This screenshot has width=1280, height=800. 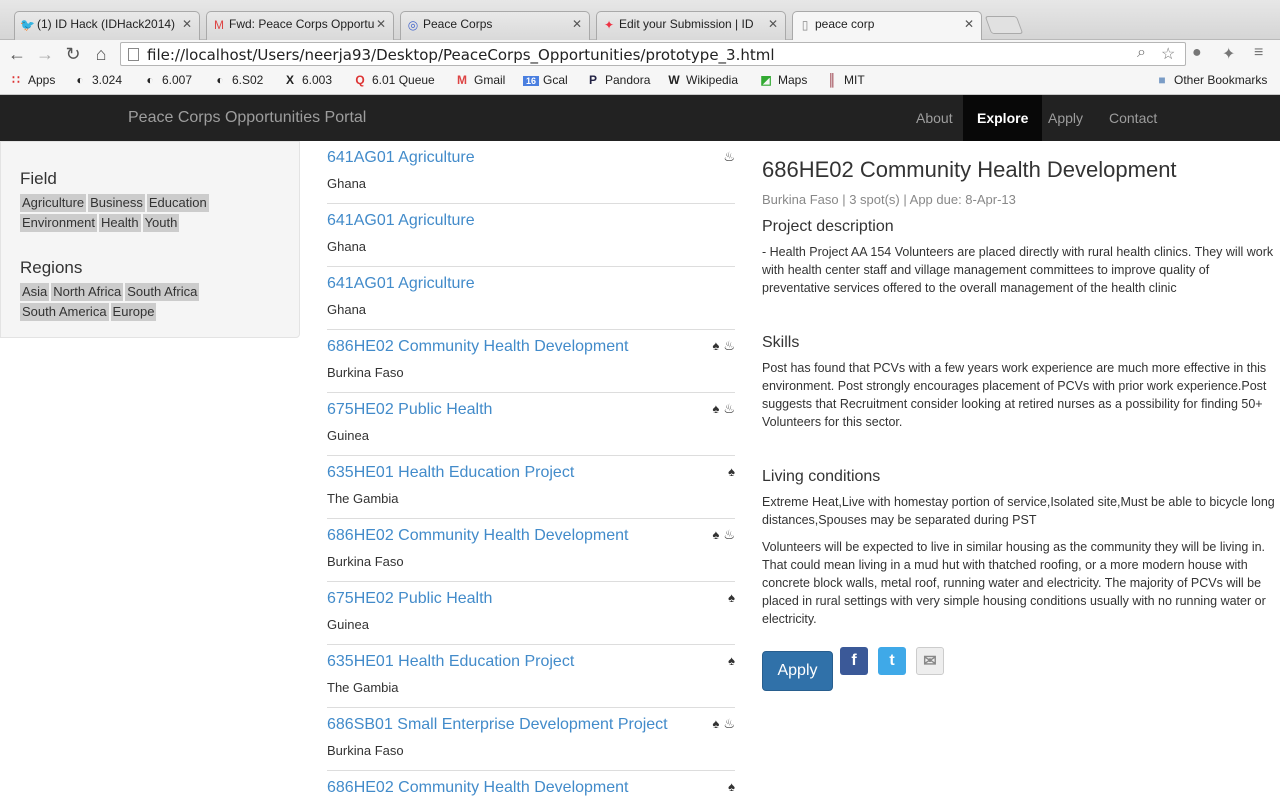 I want to click on filter-tag: Education, so click(x=177, y=203).